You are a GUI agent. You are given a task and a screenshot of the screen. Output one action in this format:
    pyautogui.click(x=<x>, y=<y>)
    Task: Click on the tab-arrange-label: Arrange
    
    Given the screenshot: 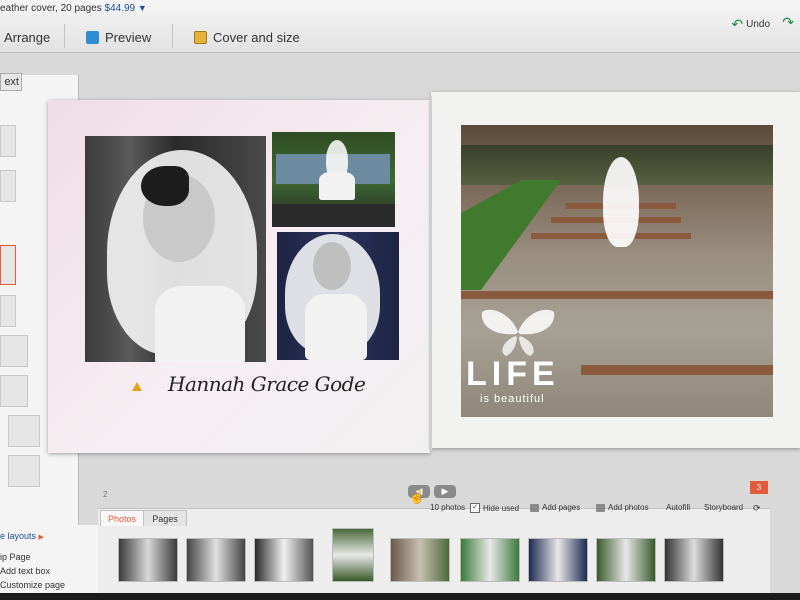 What is the action you would take?
    pyautogui.click(x=27, y=37)
    